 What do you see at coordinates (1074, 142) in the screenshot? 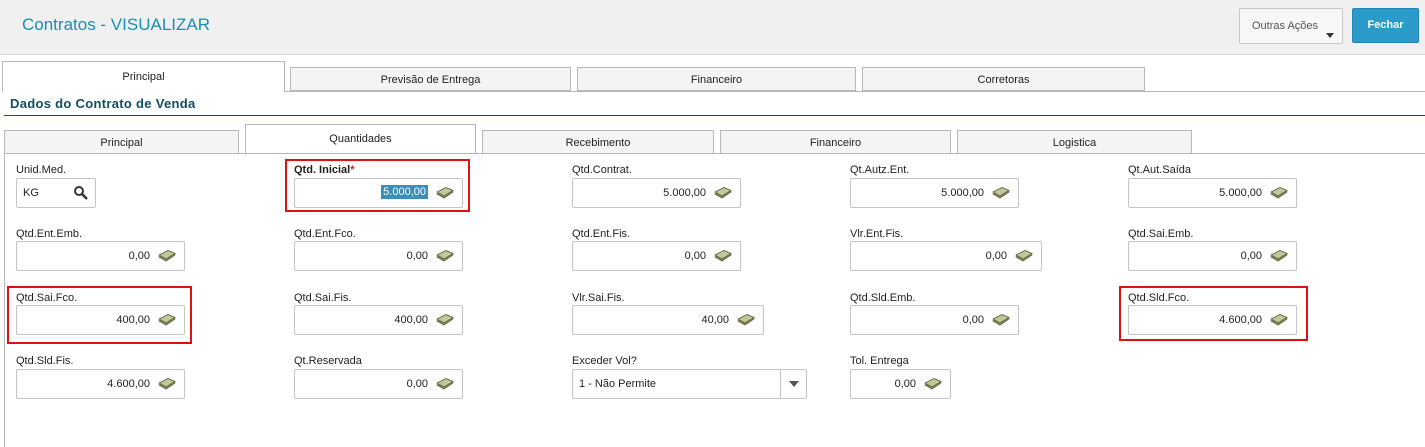
I see `inner-tab-logistica: Logistica` at bounding box center [1074, 142].